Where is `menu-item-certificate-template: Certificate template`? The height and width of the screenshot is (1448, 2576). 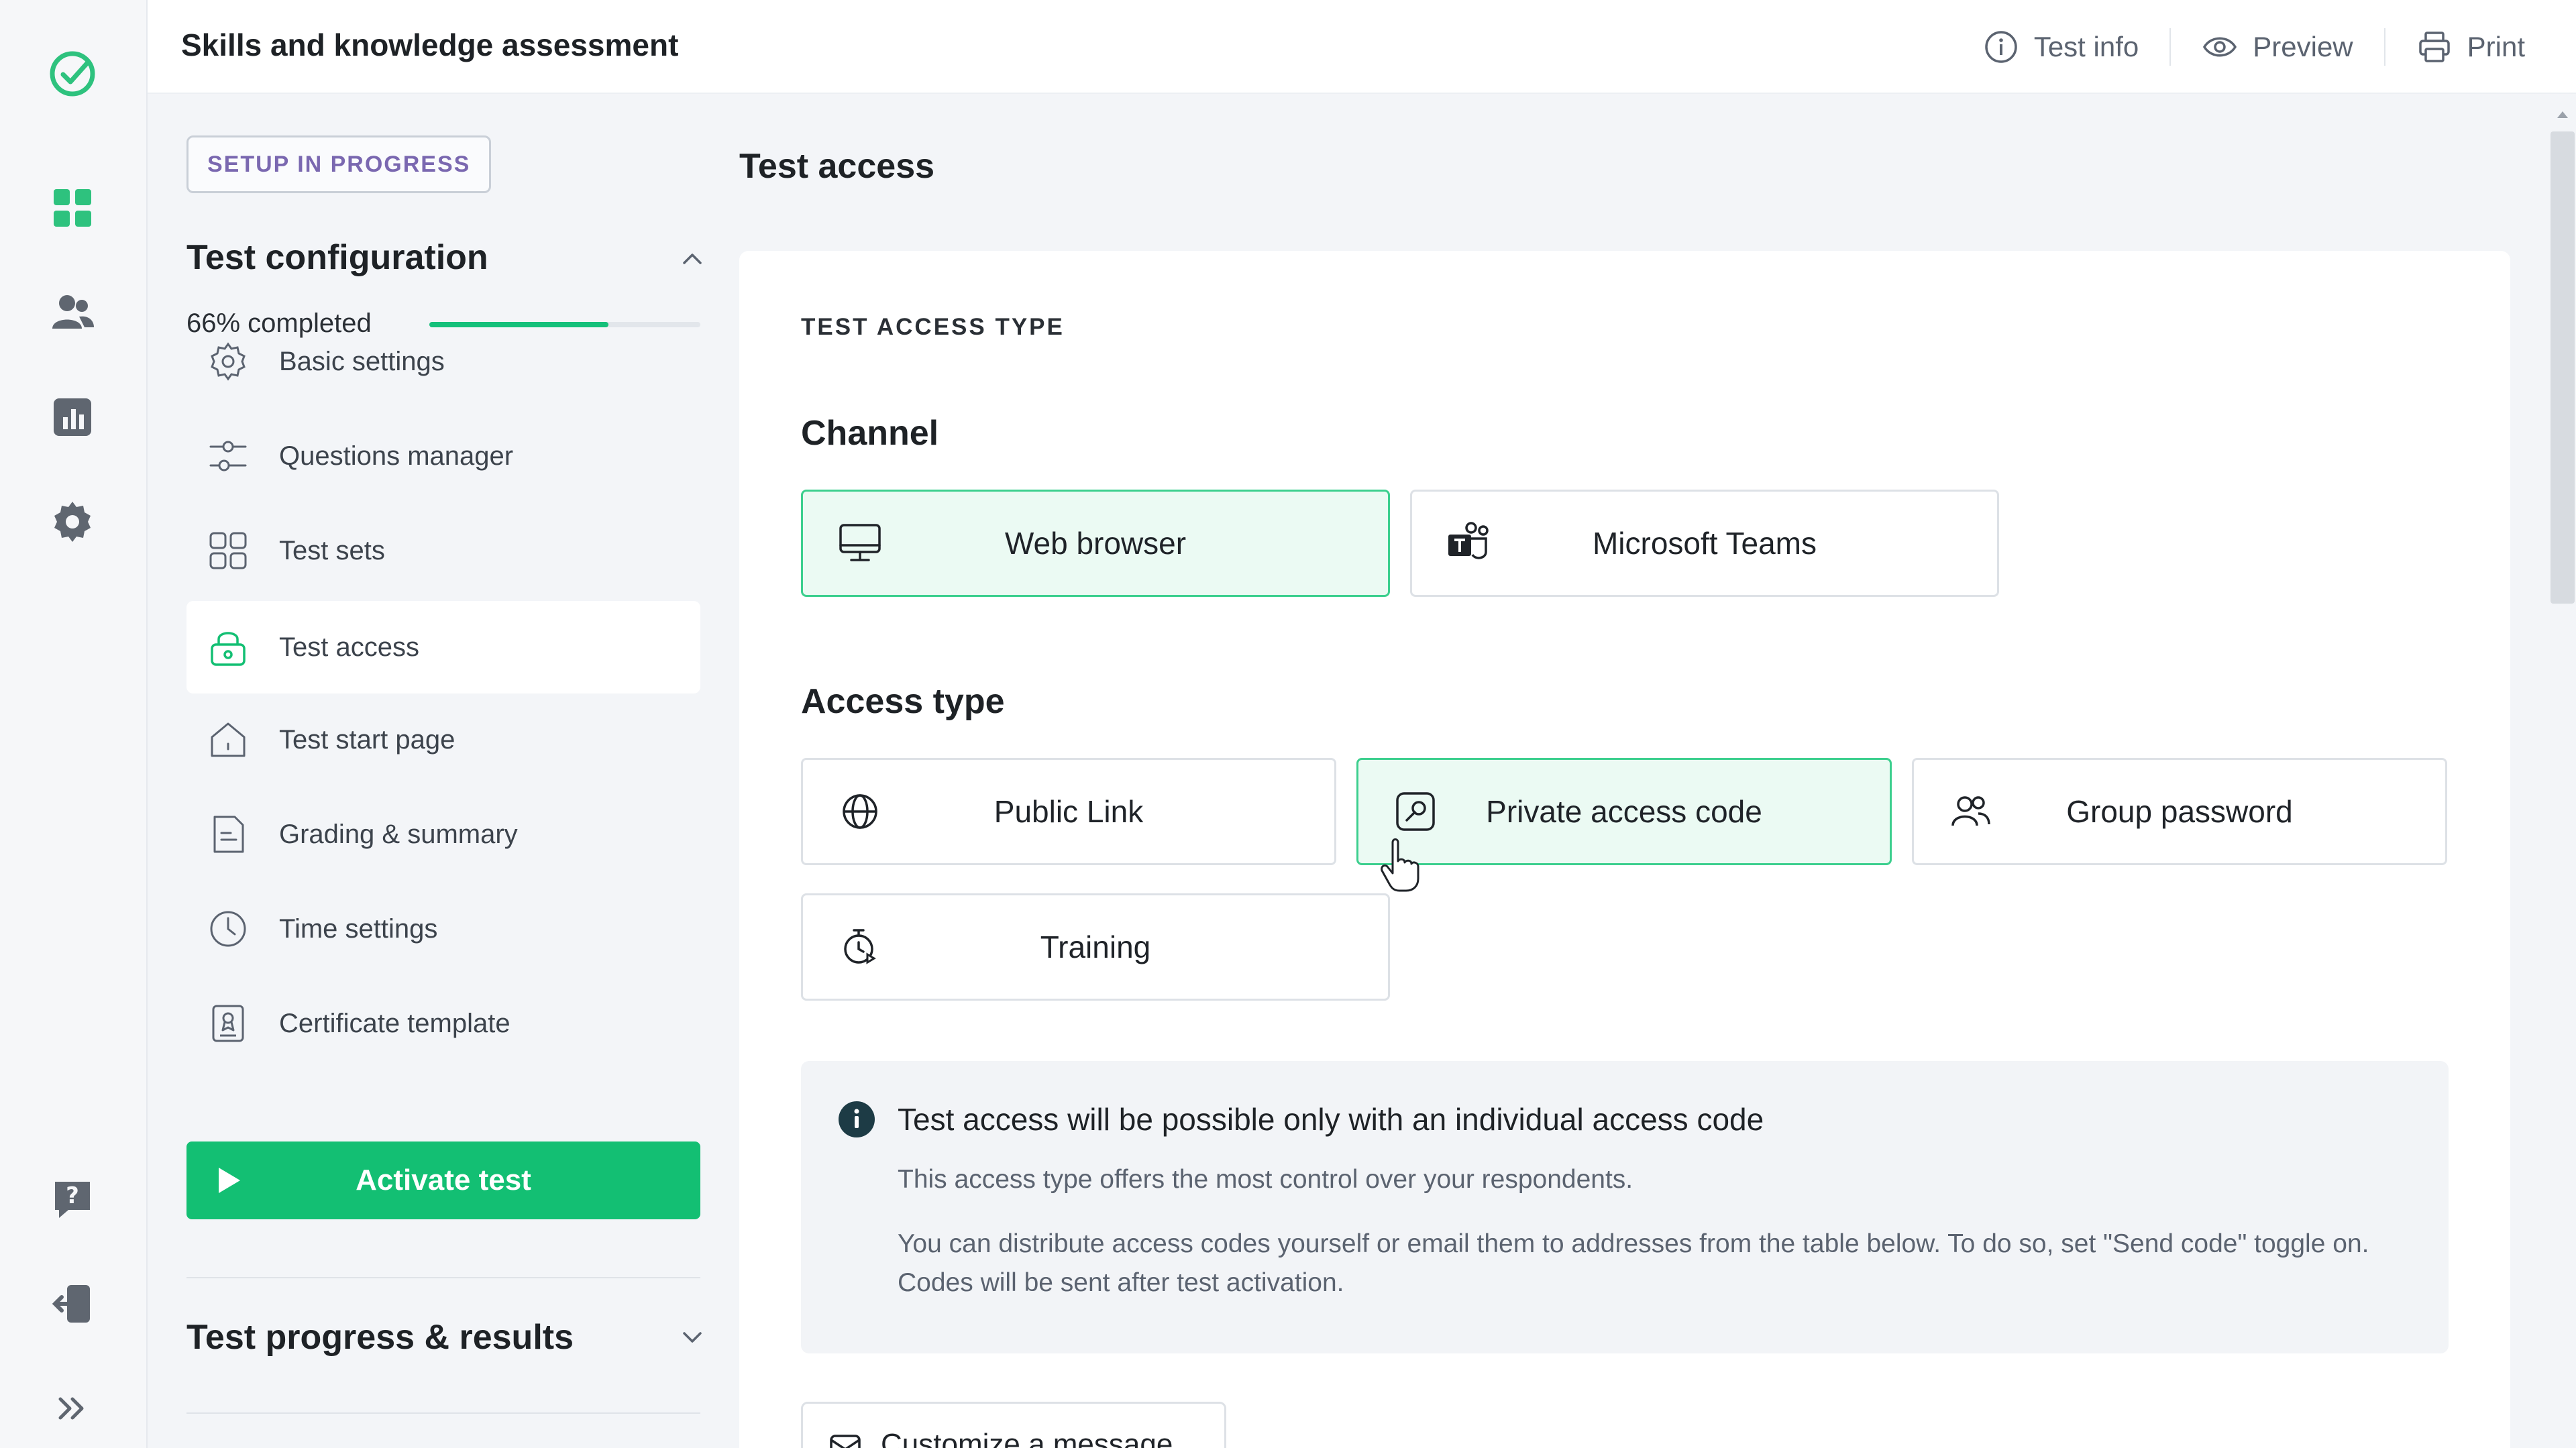
menu-item-certificate-template: Certificate template is located at coordinates (443, 1023).